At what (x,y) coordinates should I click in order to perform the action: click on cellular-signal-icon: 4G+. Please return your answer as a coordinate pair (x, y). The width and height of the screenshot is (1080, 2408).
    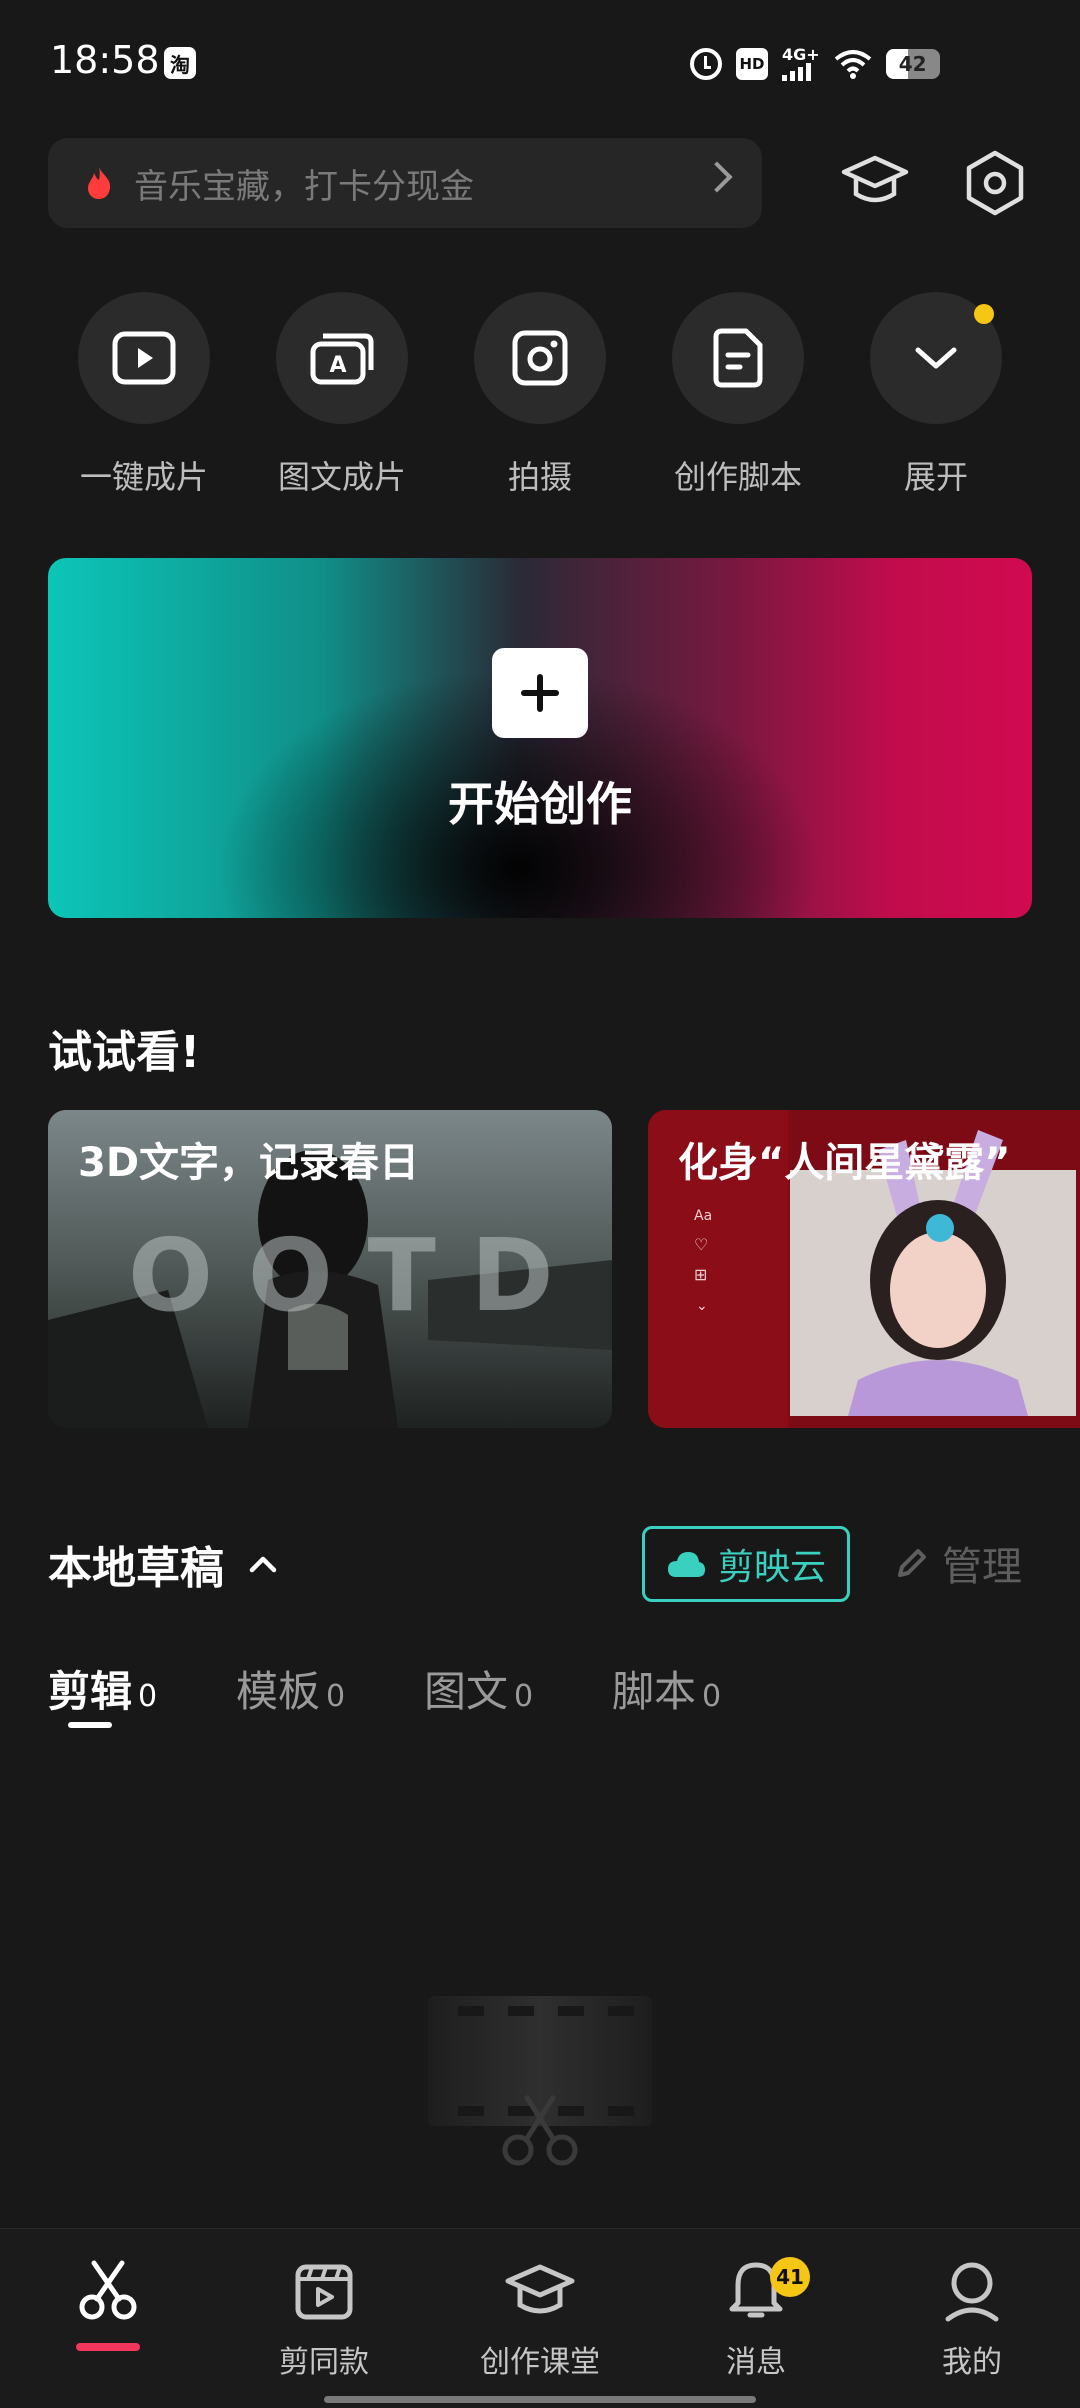
    Looking at the image, I should click on (801, 64).